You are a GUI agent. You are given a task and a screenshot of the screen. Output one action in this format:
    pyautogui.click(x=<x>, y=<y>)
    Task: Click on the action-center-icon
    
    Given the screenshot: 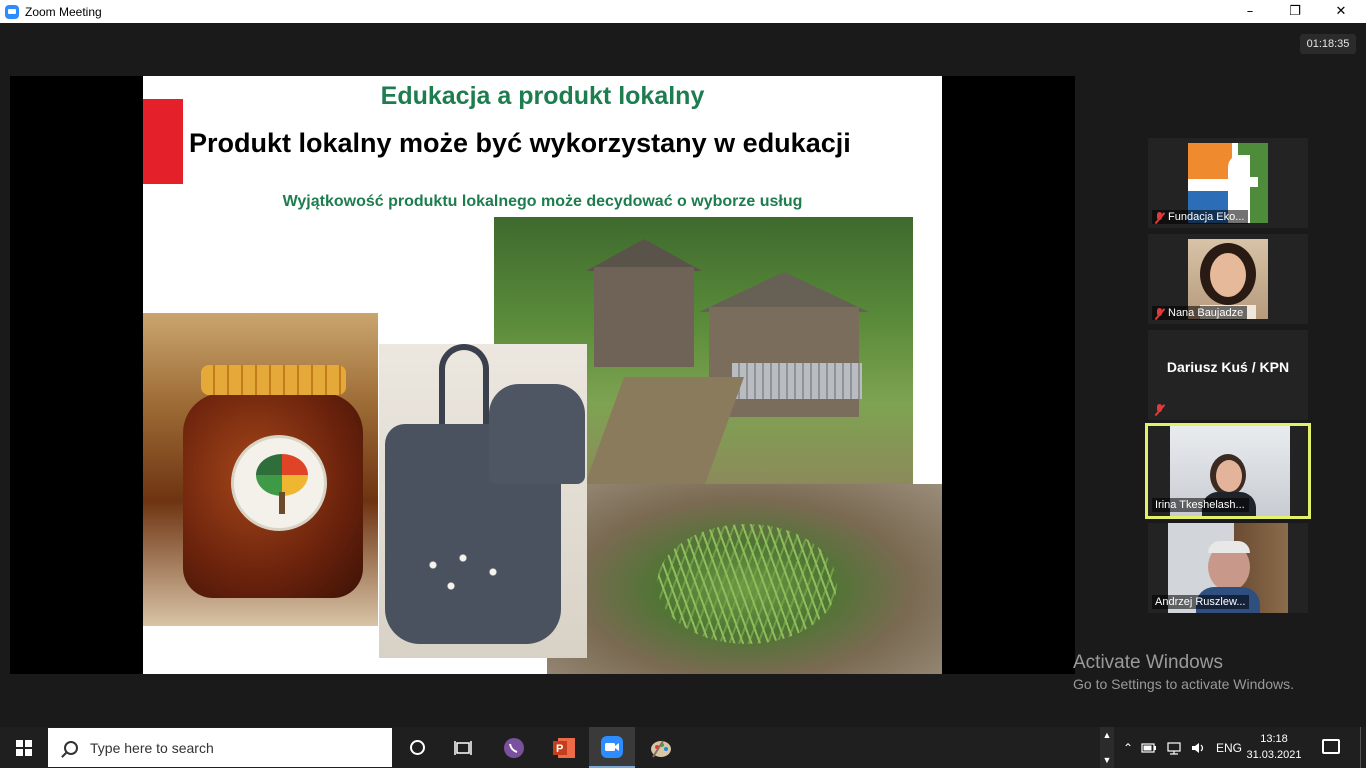 What is the action you would take?
    pyautogui.click(x=1331, y=746)
    